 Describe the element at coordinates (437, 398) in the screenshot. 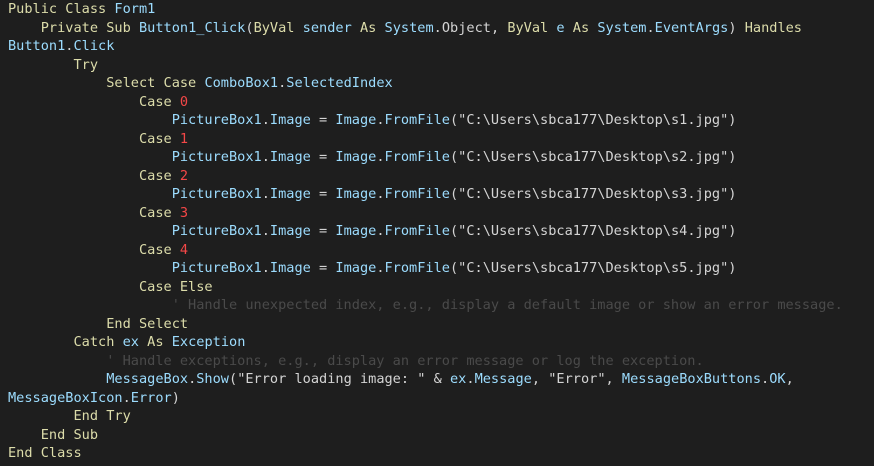

I see `code-line: MessageBoxIcon.Error)` at that location.